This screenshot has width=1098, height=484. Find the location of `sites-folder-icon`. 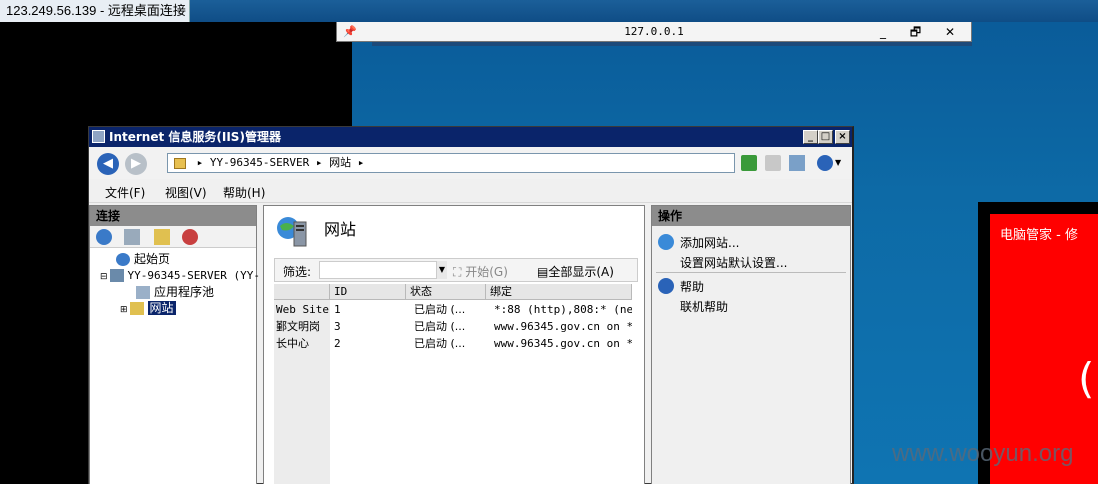

sites-folder-icon is located at coordinates (136, 308).